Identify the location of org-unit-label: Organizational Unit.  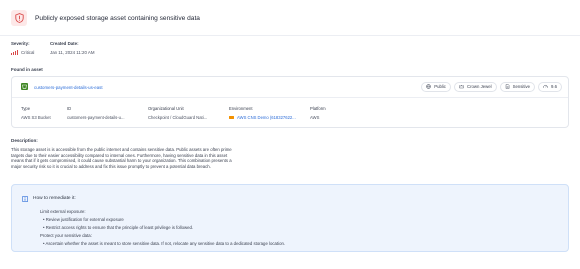
(166, 108).